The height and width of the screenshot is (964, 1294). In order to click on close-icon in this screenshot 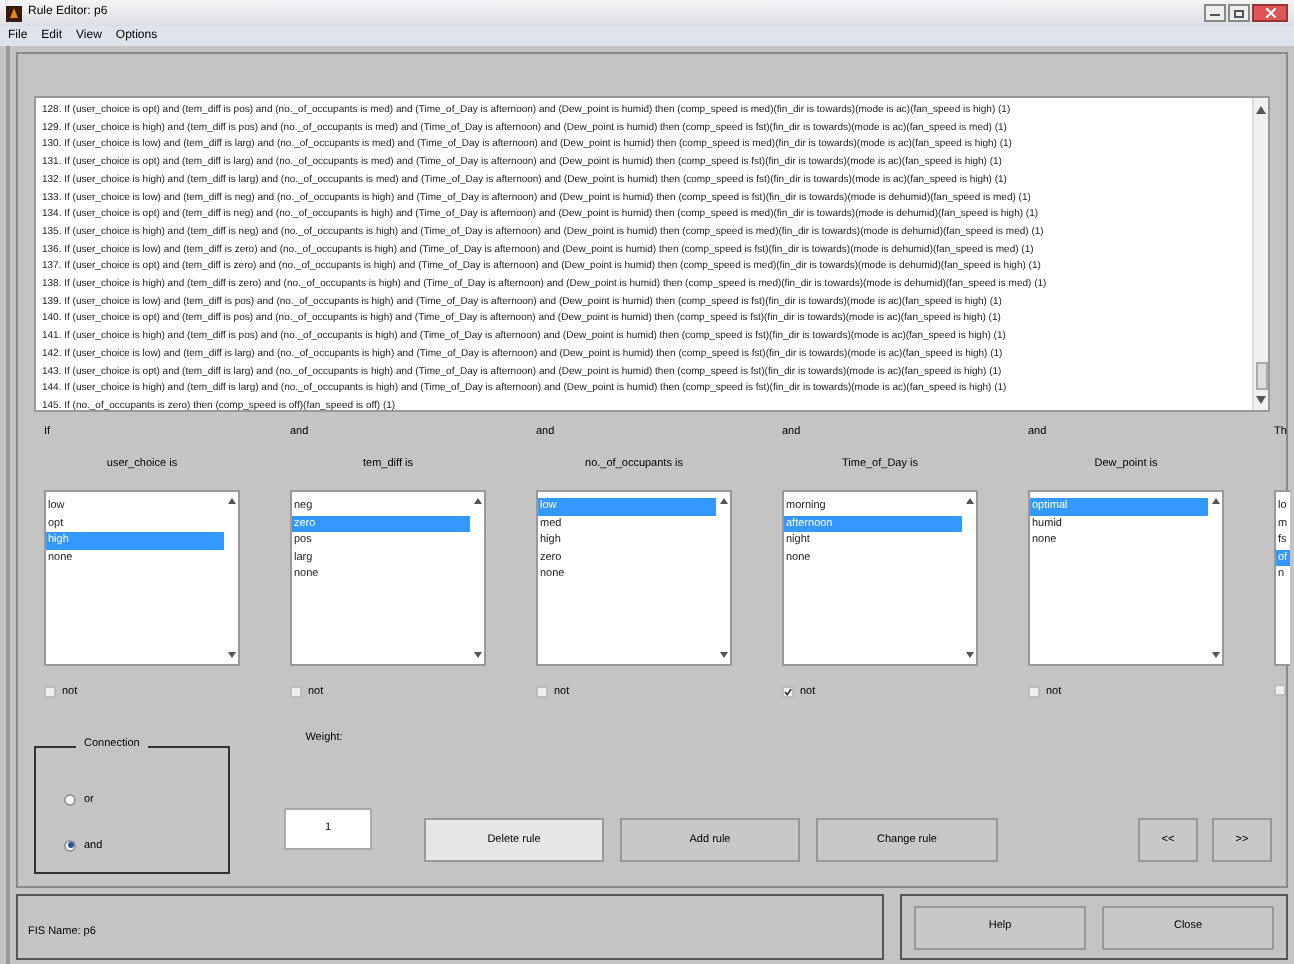, I will do `click(1270, 13)`.